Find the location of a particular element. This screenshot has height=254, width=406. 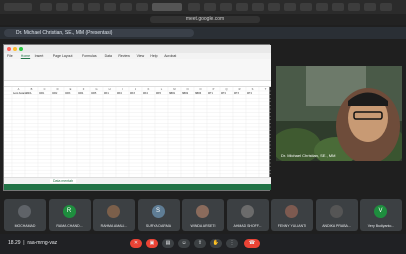

mic-off-icon: ✕ is located at coordinates (136, 243).